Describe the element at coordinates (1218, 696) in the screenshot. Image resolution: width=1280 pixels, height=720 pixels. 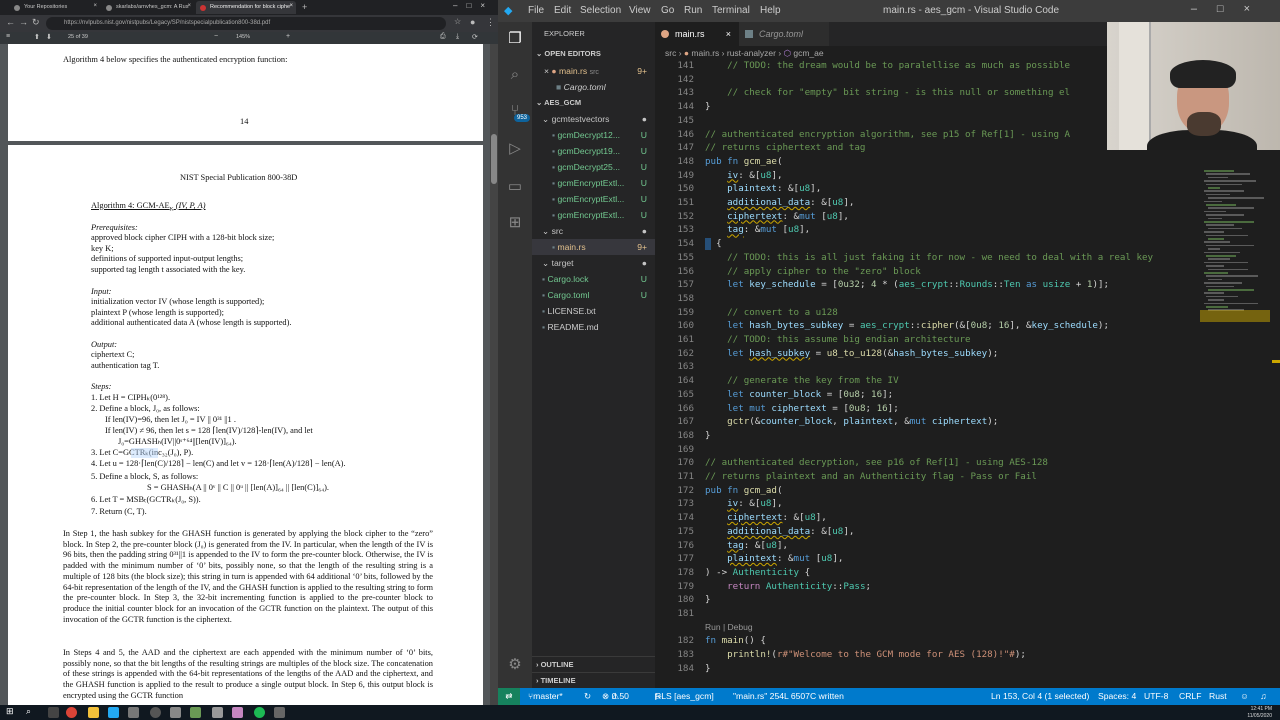
I see `language-mode: Rust` at that location.